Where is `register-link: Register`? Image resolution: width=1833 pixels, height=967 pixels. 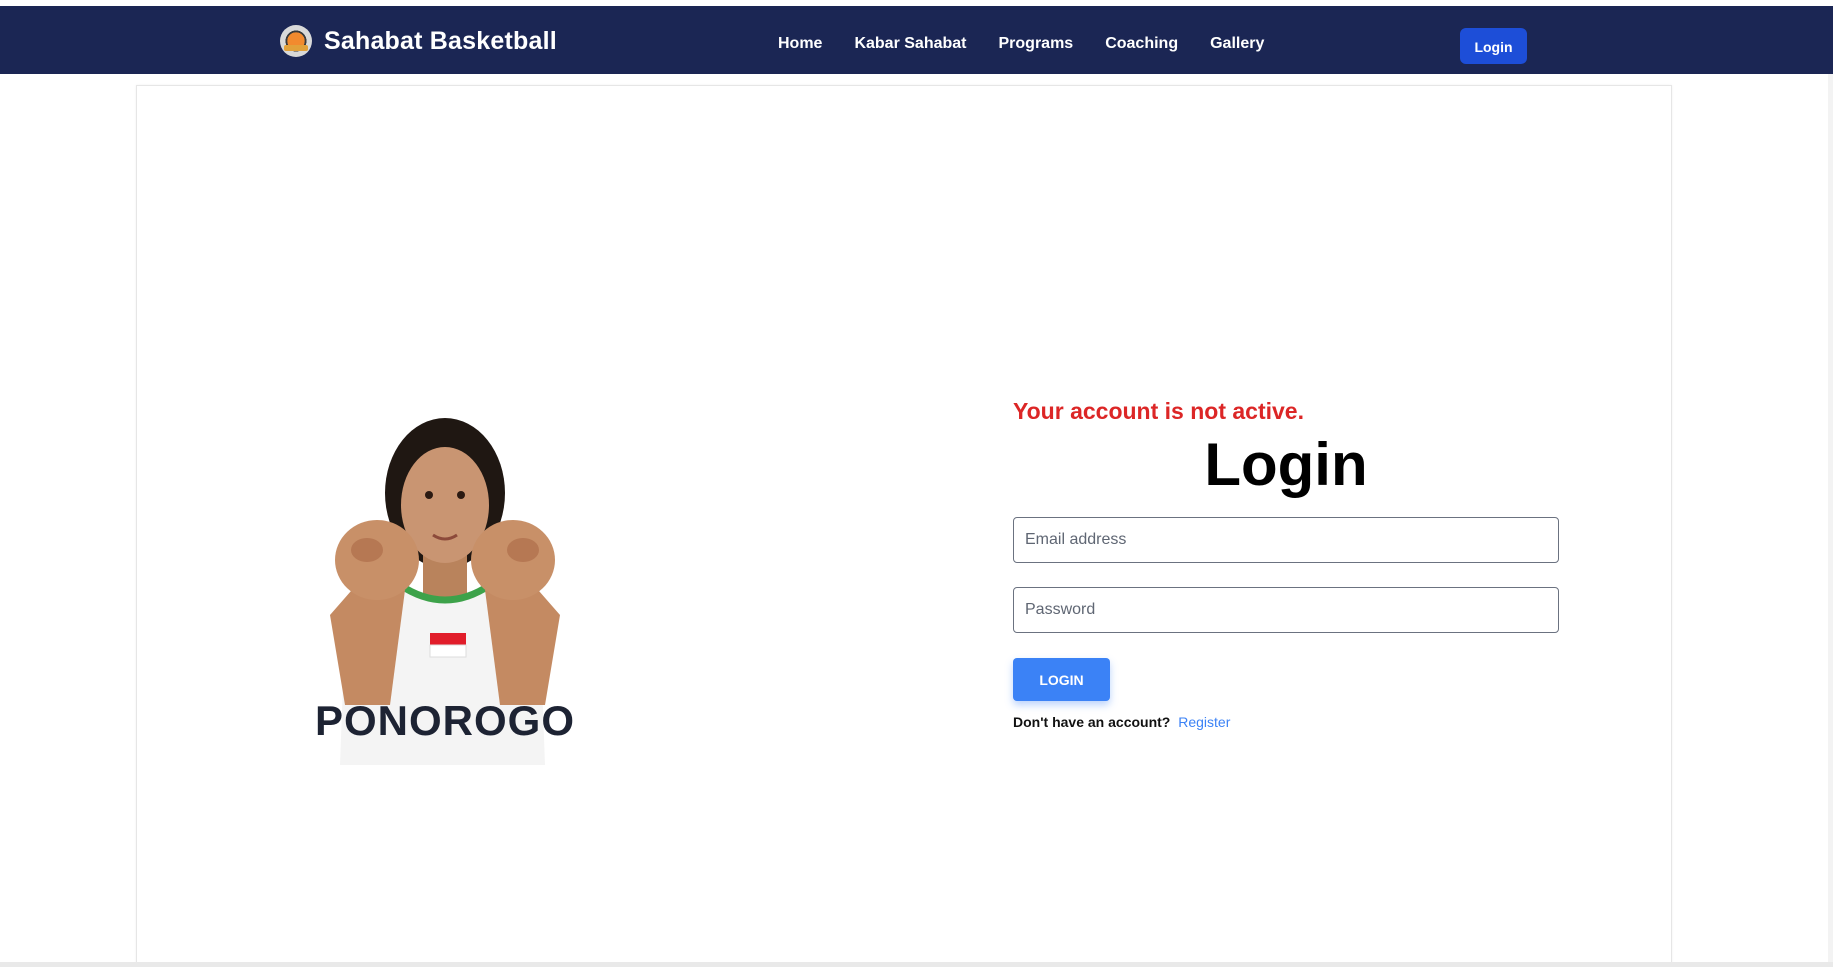
register-link: Register is located at coordinates (1204, 722).